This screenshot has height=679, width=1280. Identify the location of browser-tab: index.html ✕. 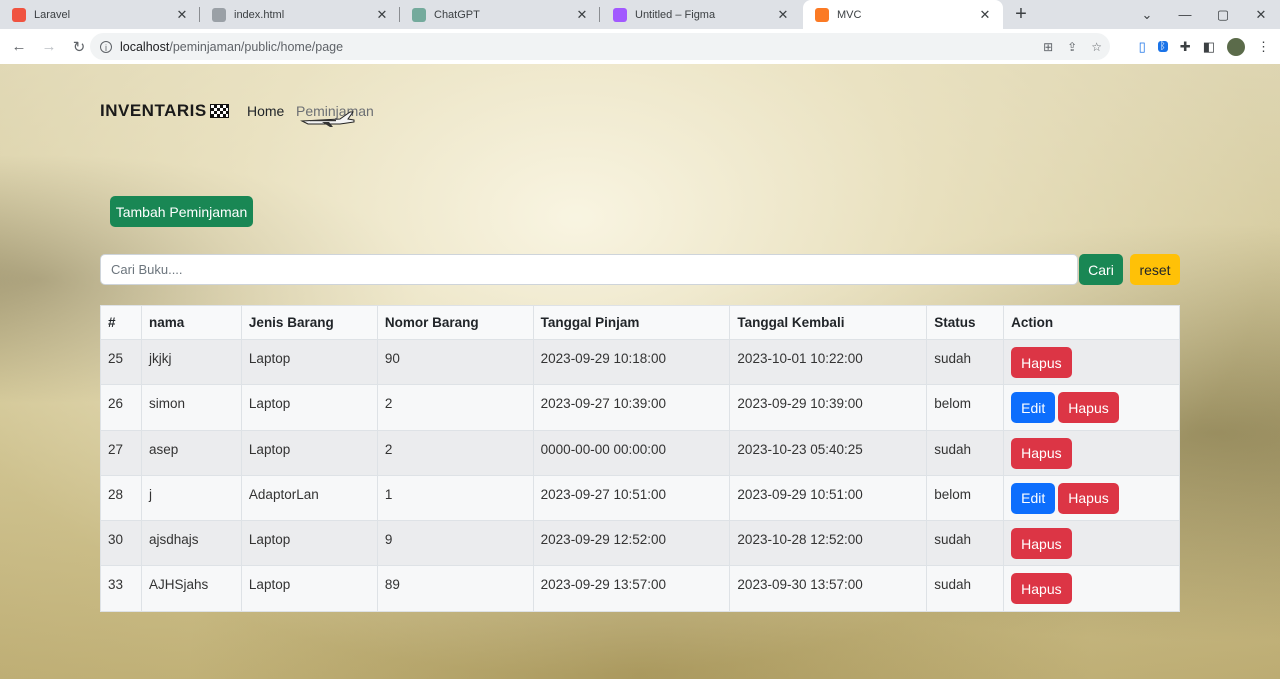
(300, 14).